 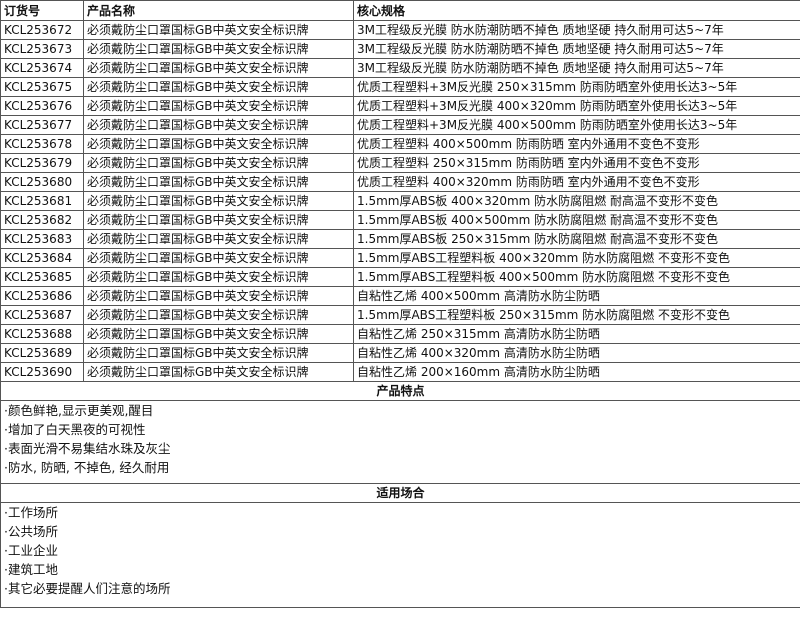 I want to click on cell-spec: 优质工程塑料+3M反光膜 400×320mm 防雨防晒室外使用长达3~5年, so click(x=576, y=106).